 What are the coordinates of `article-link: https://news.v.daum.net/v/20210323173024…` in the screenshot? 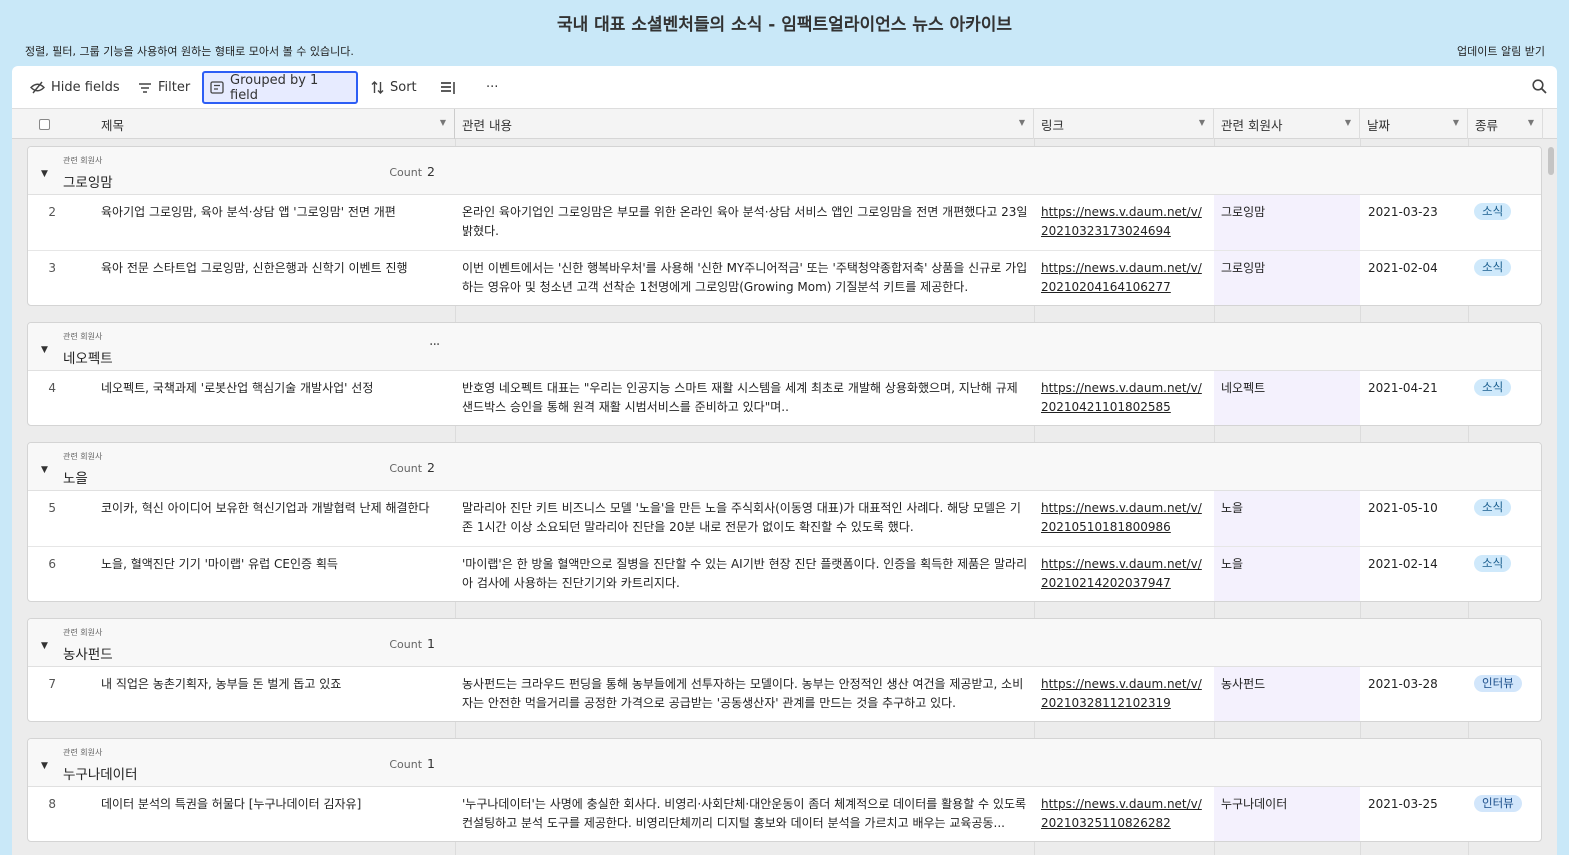 It's located at (1121, 221).